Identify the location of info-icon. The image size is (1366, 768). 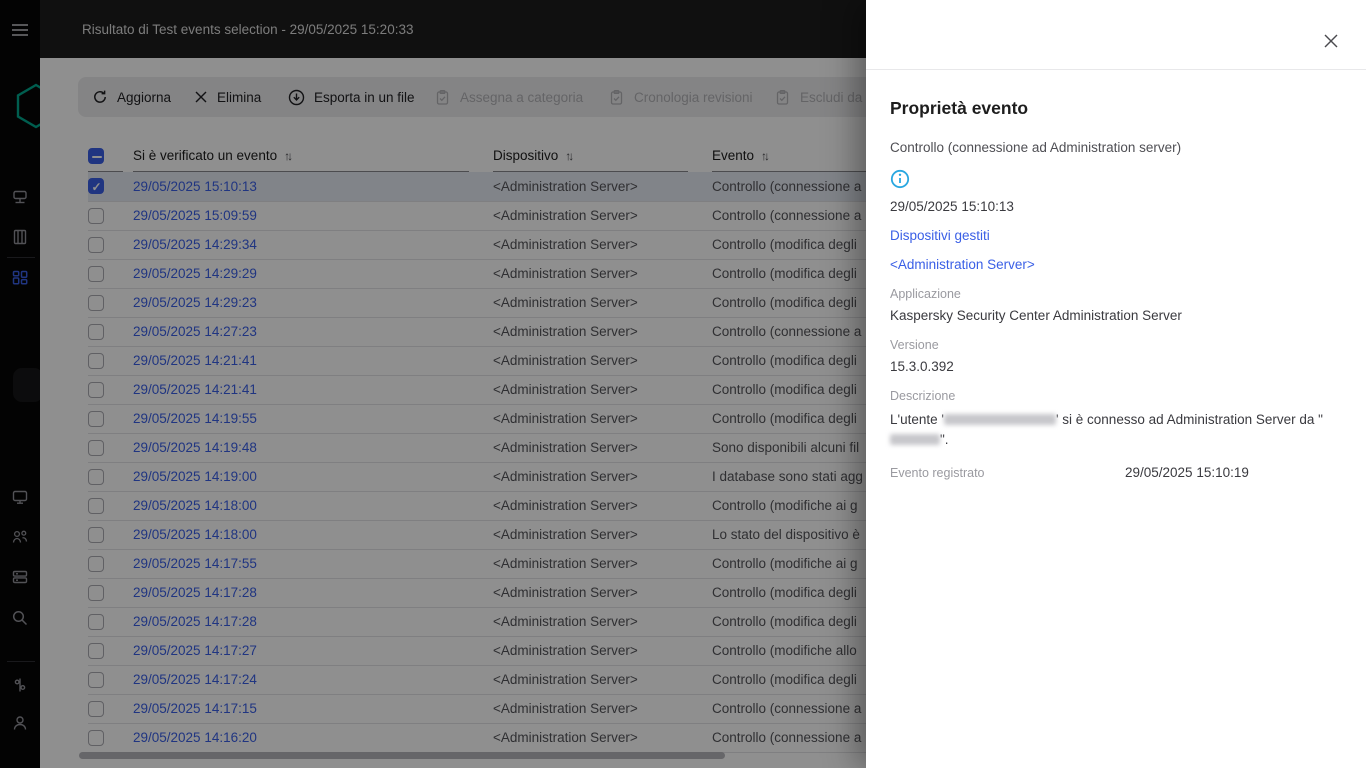
(900, 179).